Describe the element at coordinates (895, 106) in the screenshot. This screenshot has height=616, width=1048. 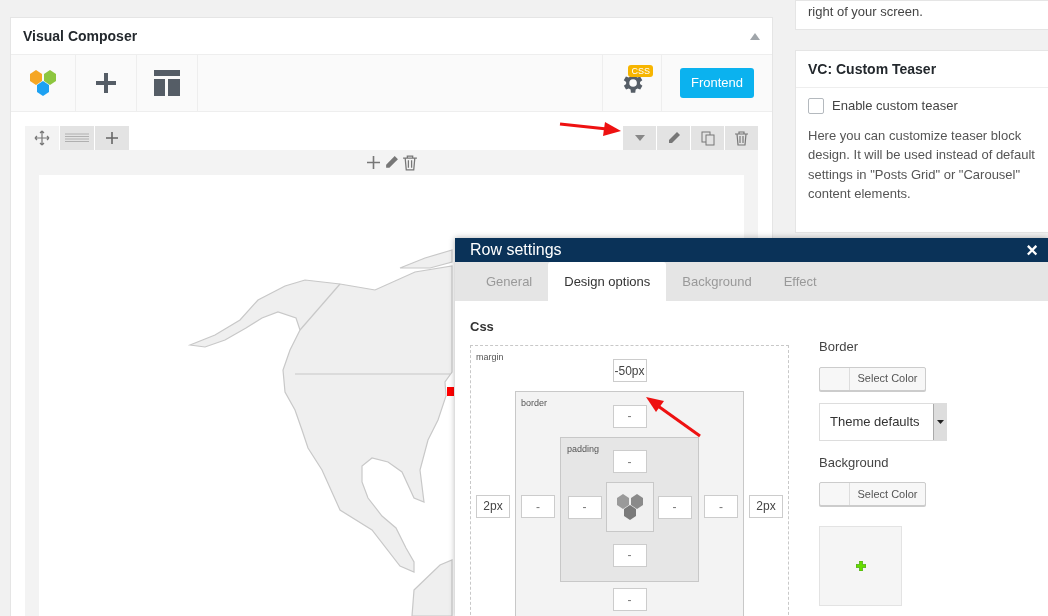
I see `checkbox-label: Enable custom teaser` at that location.